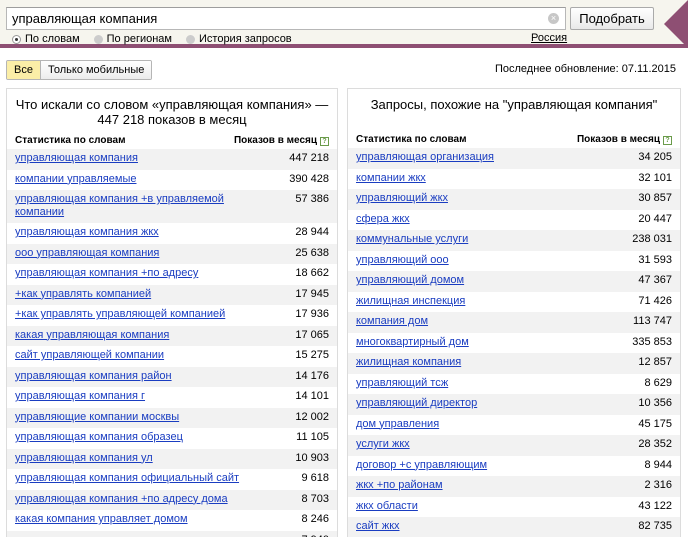 The width and height of the screenshot is (688, 537). Describe the element at coordinates (408, 363) in the screenshot. I see `query-link: жилищная компания` at that location.